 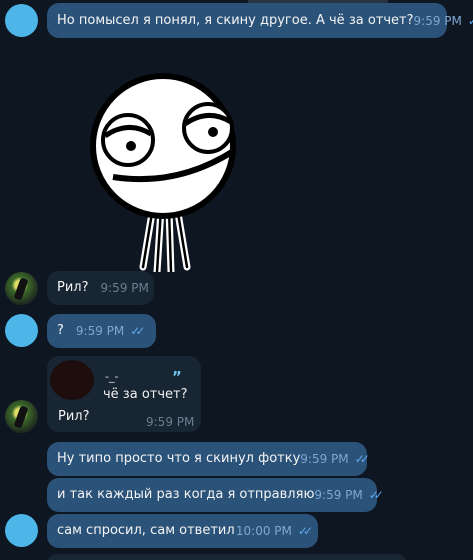 I want to click on message-bubble: ? 9:59 PM ✓✓, so click(x=101, y=331).